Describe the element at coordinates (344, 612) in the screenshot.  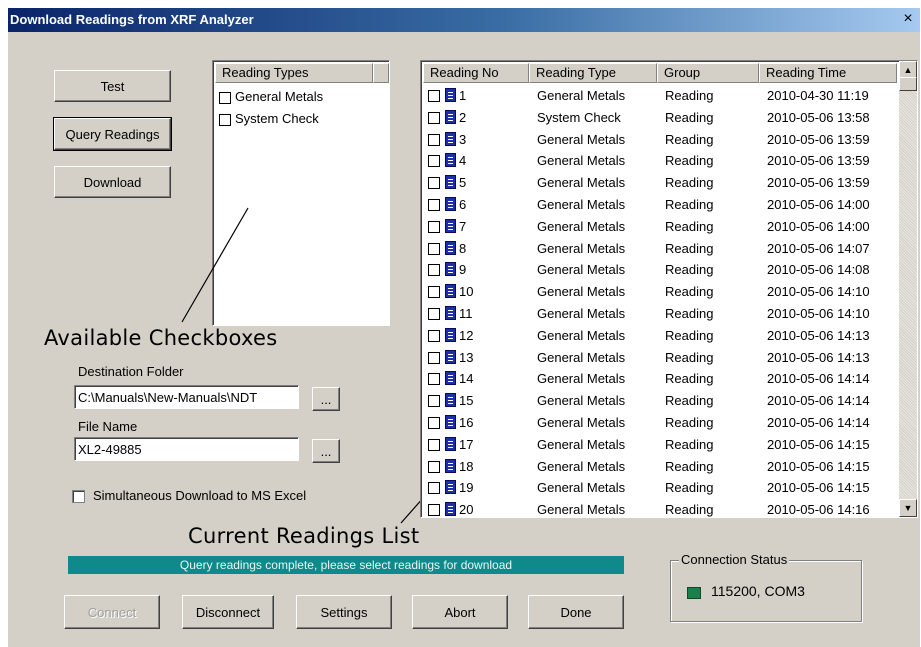
I see `settings-button: Settings` at that location.